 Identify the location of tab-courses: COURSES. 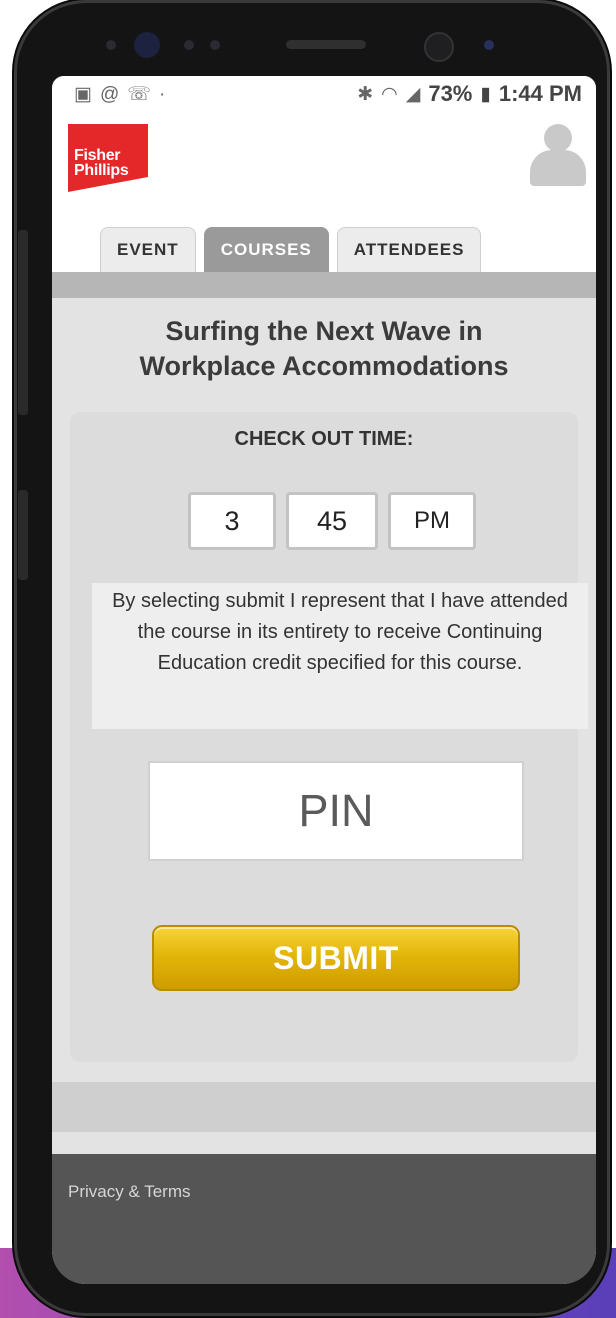
(266, 249).